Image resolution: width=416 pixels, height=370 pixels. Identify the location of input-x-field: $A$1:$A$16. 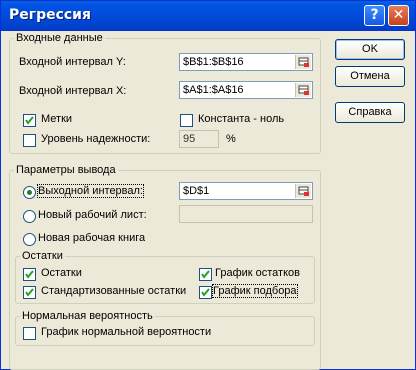
(246, 90).